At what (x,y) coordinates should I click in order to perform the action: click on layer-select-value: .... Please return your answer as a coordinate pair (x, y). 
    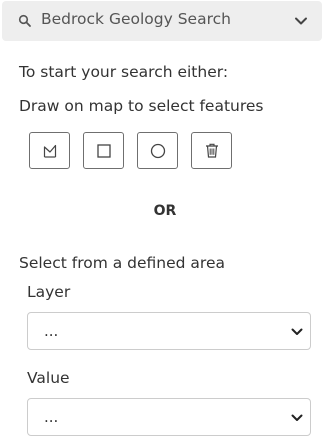
    Looking at the image, I should click on (51, 331).